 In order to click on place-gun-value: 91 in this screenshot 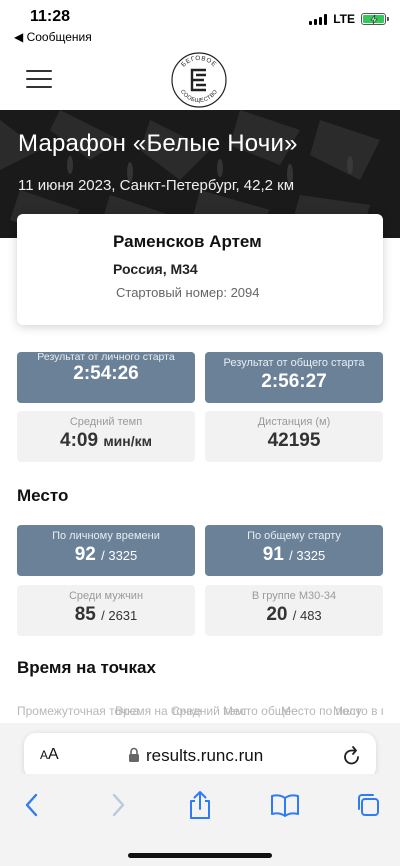, I will do `click(273, 554)`.